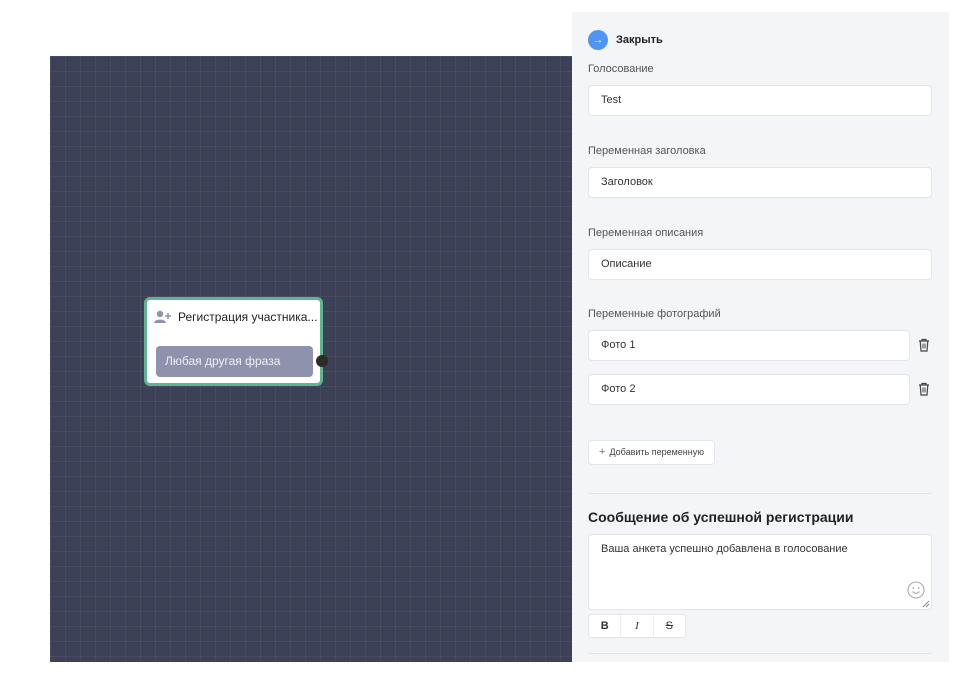 Image resolution: width=969 pixels, height=693 pixels. I want to click on description-var-label: Переменная описания, so click(646, 233).